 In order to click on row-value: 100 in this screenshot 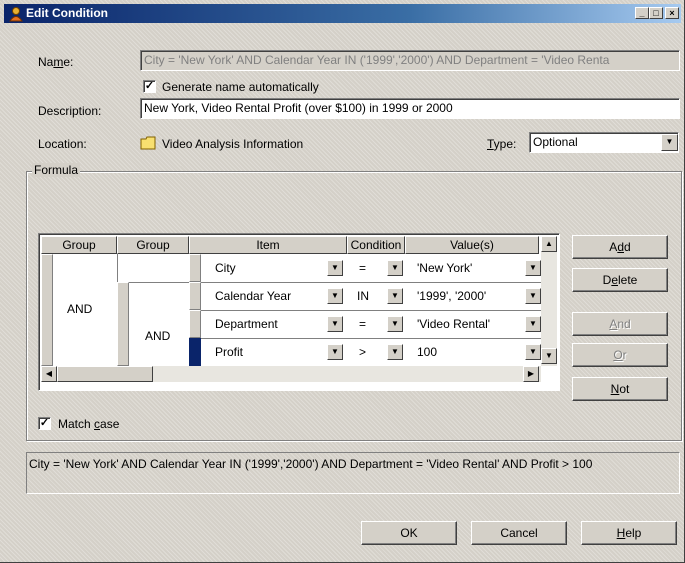, I will do `click(427, 352)`.